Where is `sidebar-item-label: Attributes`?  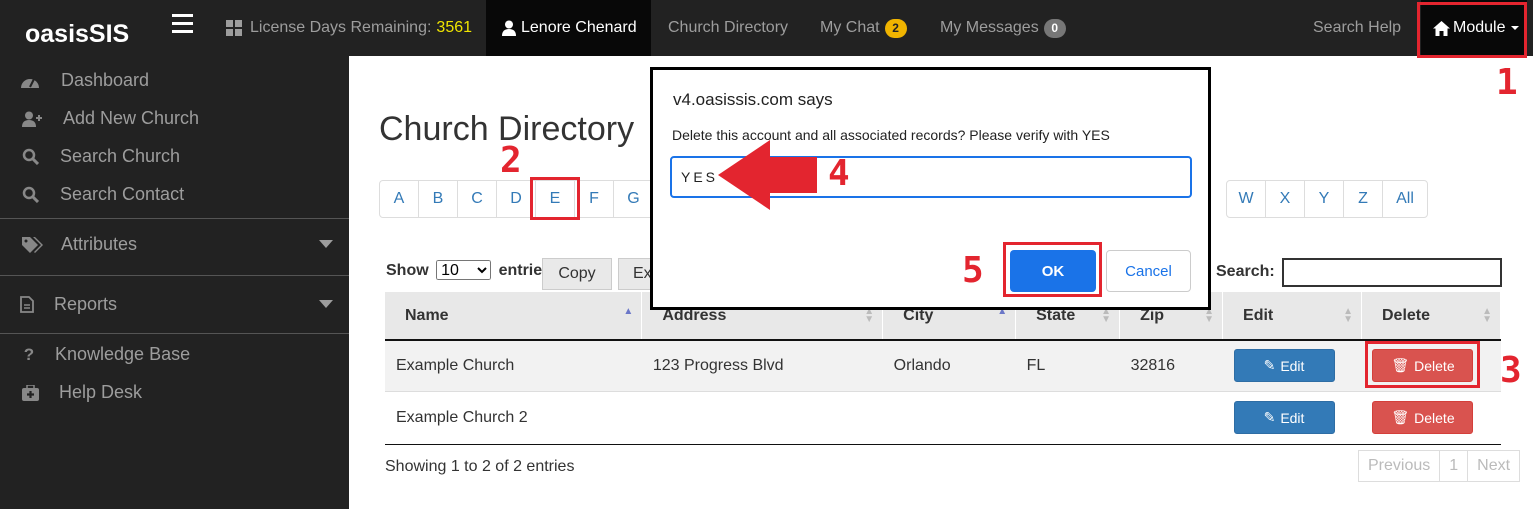 sidebar-item-label: Attributes is located at coordinates (99, 244).